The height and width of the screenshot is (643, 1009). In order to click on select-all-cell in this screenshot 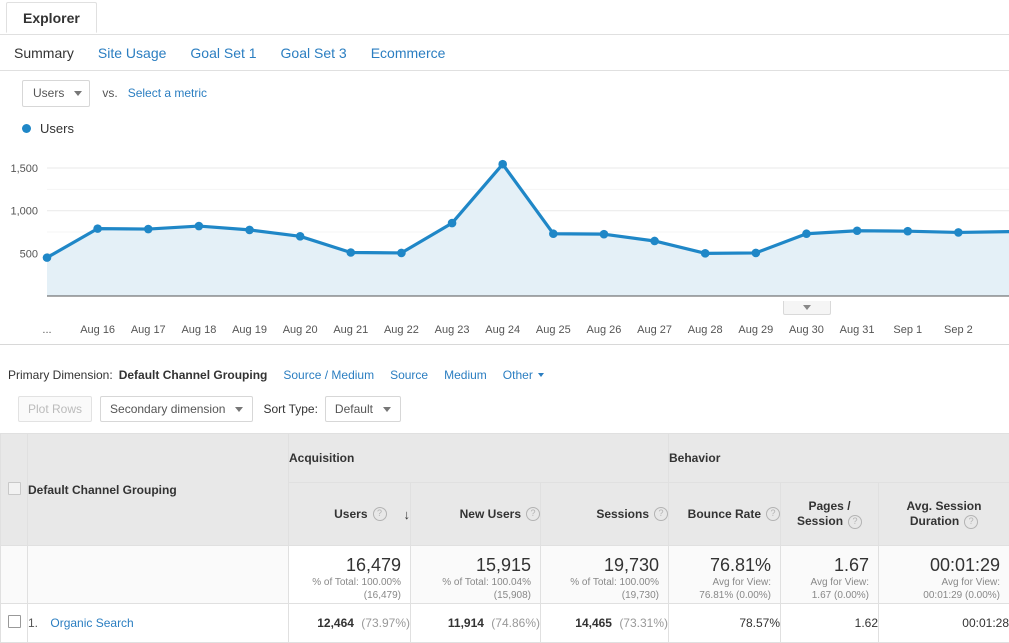, I will do `click(14, 490)`.